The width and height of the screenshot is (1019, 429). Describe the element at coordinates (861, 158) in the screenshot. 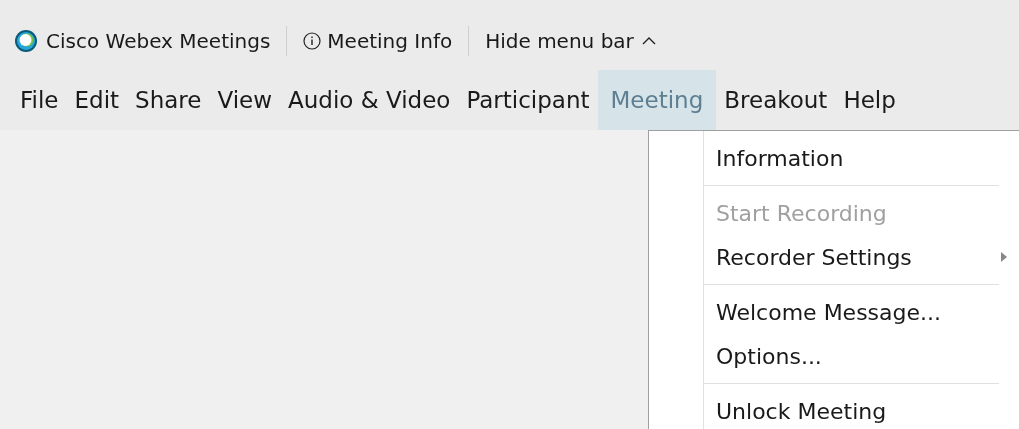

I see `dropdown-item: Information` at that location.